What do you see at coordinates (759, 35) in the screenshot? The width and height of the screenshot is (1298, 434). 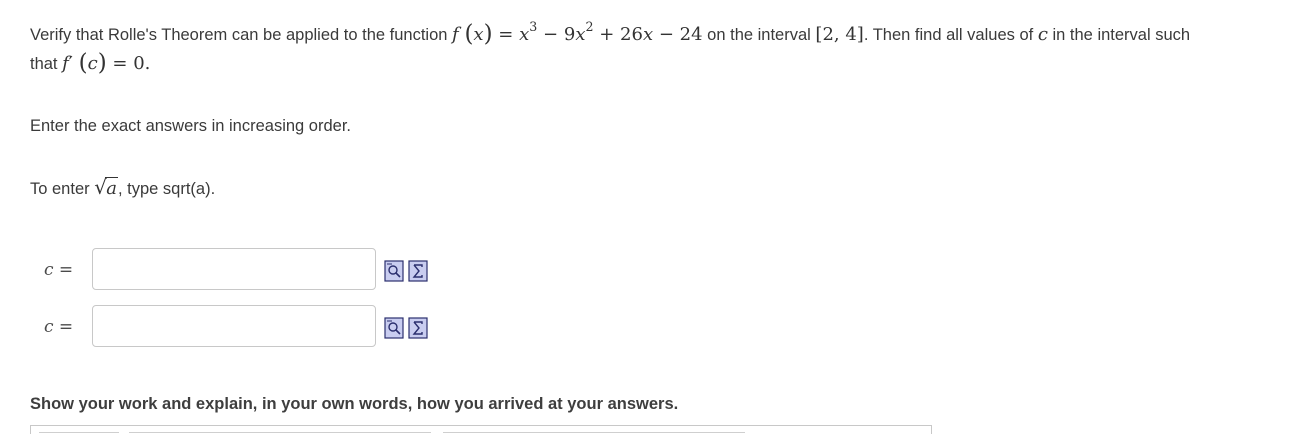 I see `question-mid: on the interval` at bounding box center [759, 35].